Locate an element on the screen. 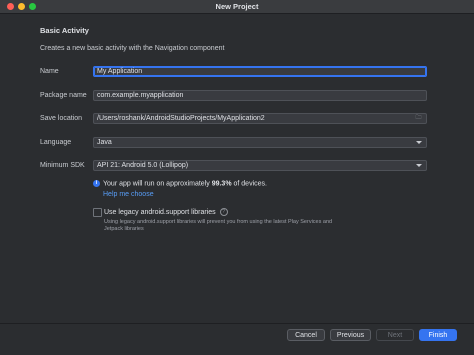 Image resolution: width=474 pixels, height=355 pixels. legacy-support-option: Use legacy android.support libraries? is located at coordinates (166, 212).